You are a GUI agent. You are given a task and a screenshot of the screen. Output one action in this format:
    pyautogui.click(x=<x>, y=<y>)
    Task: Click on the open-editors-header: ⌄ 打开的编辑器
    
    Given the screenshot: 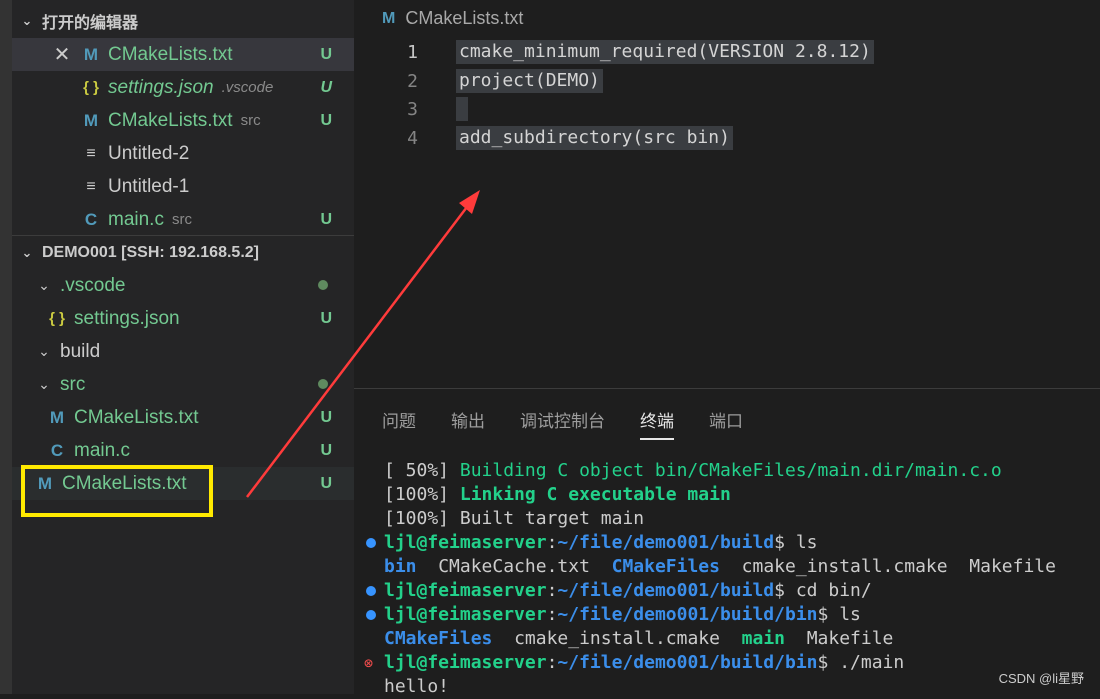 What is the action you would take?
    pyautogui.click(x=183, y=21)
    